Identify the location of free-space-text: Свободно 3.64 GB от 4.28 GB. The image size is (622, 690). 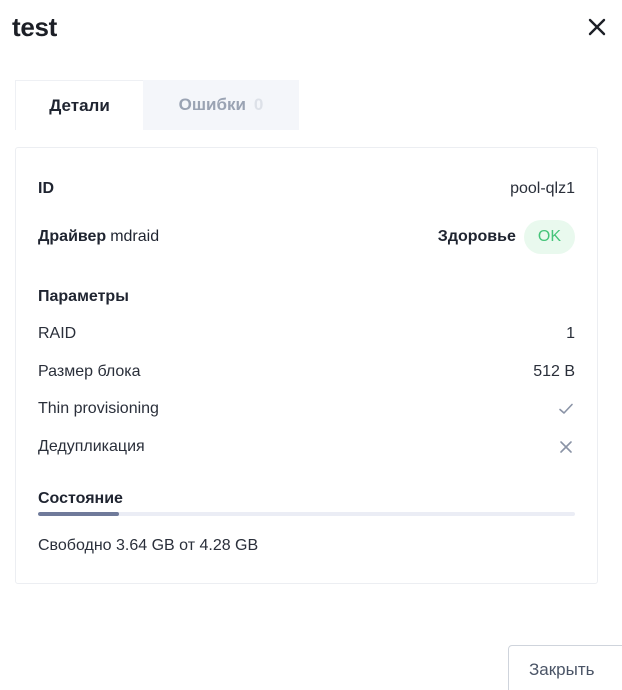
(148, 545).